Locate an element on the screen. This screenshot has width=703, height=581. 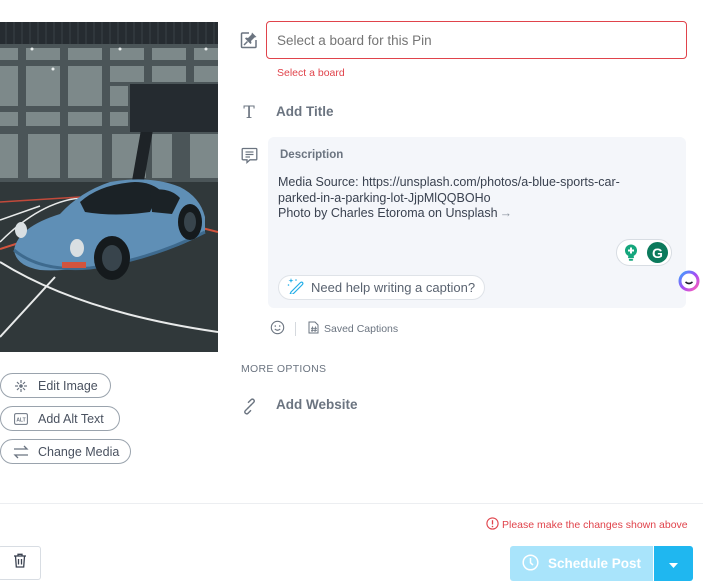
schedule-options-dropdown is located at coordinates (673, 563).